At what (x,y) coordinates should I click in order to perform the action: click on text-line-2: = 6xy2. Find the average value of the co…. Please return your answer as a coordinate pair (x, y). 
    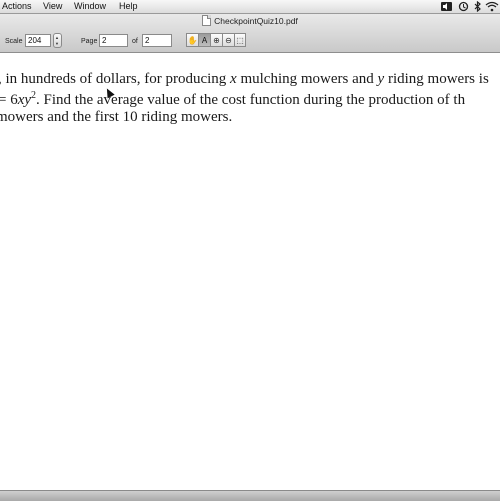
    Looking at the image, I should click on (233, 99).